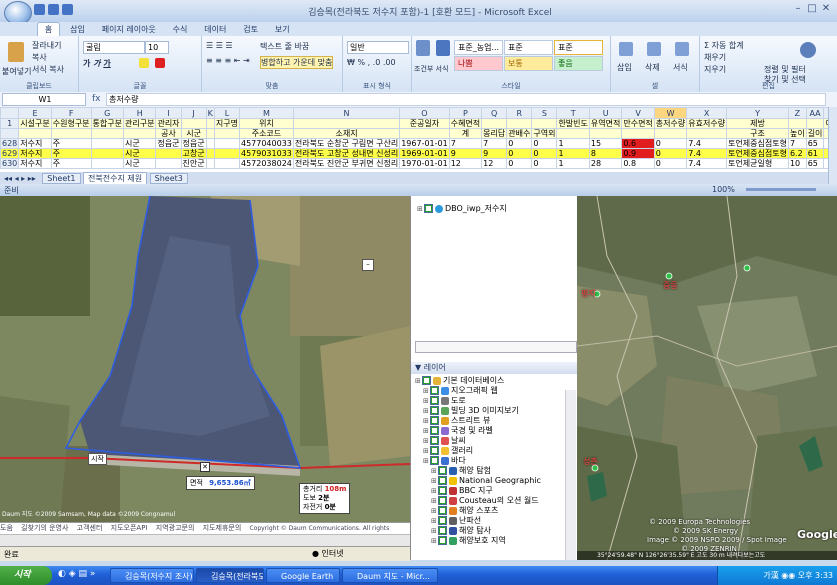 The image size is (837, 585). Describe the element at coordinates (670, 123) in the screenshot. I see `cell: 총저수량` at that location.